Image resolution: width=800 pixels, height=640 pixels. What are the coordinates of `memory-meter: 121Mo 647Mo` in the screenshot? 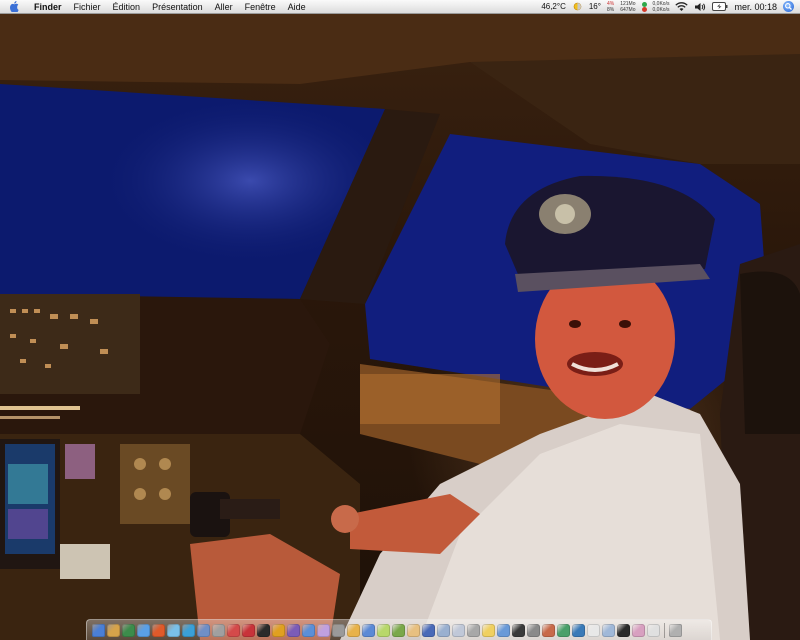 It's located at (627, 7).